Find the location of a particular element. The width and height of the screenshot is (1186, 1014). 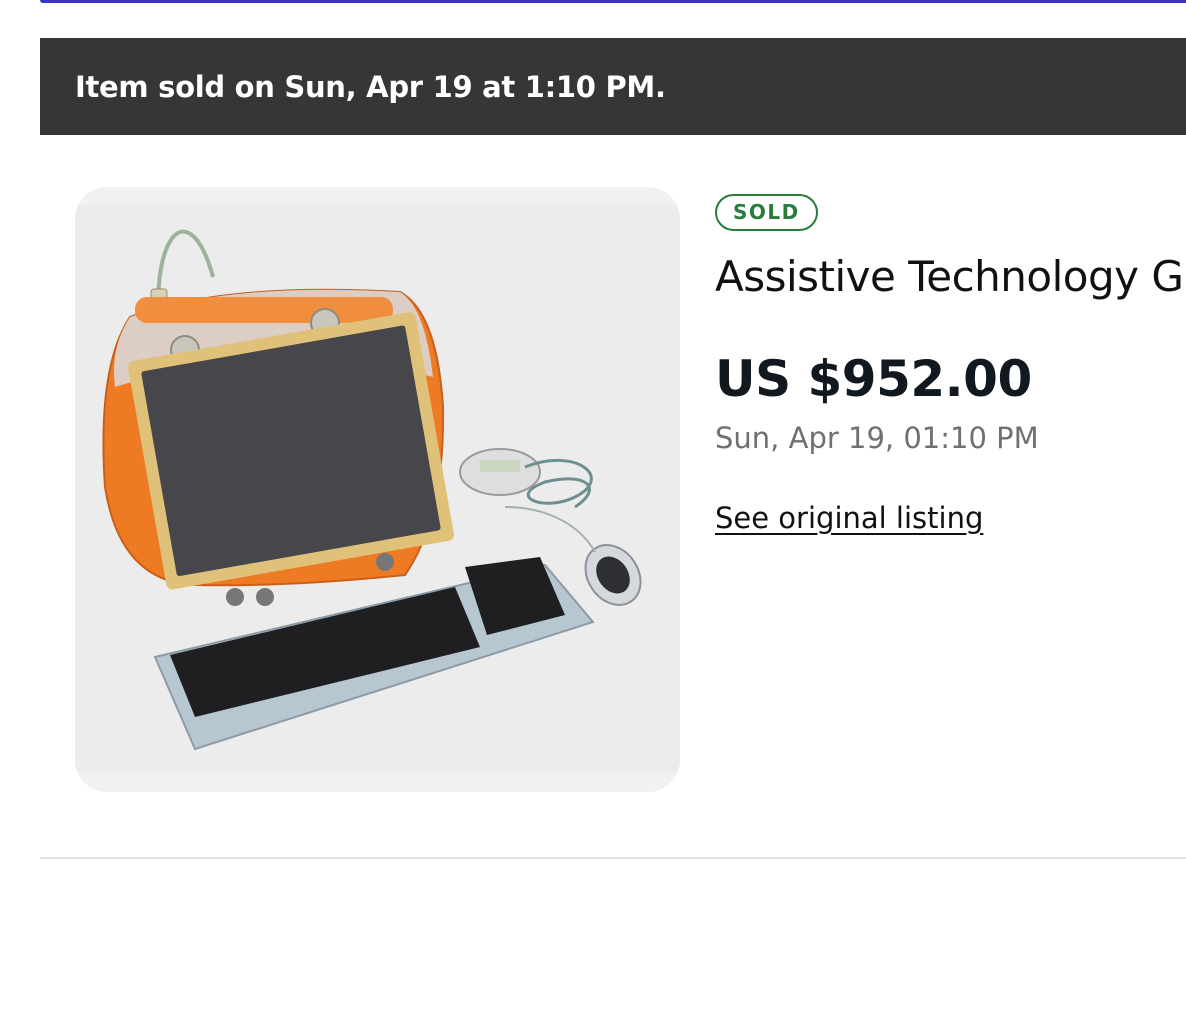

see-original-listing-link: See original listing is located at coordinates (849, 518).